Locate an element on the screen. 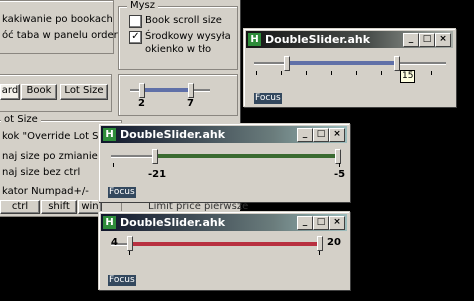 The height and width of the screenshot is (301, 474). low-value-label: 4 is located at coordinates (114, 242).